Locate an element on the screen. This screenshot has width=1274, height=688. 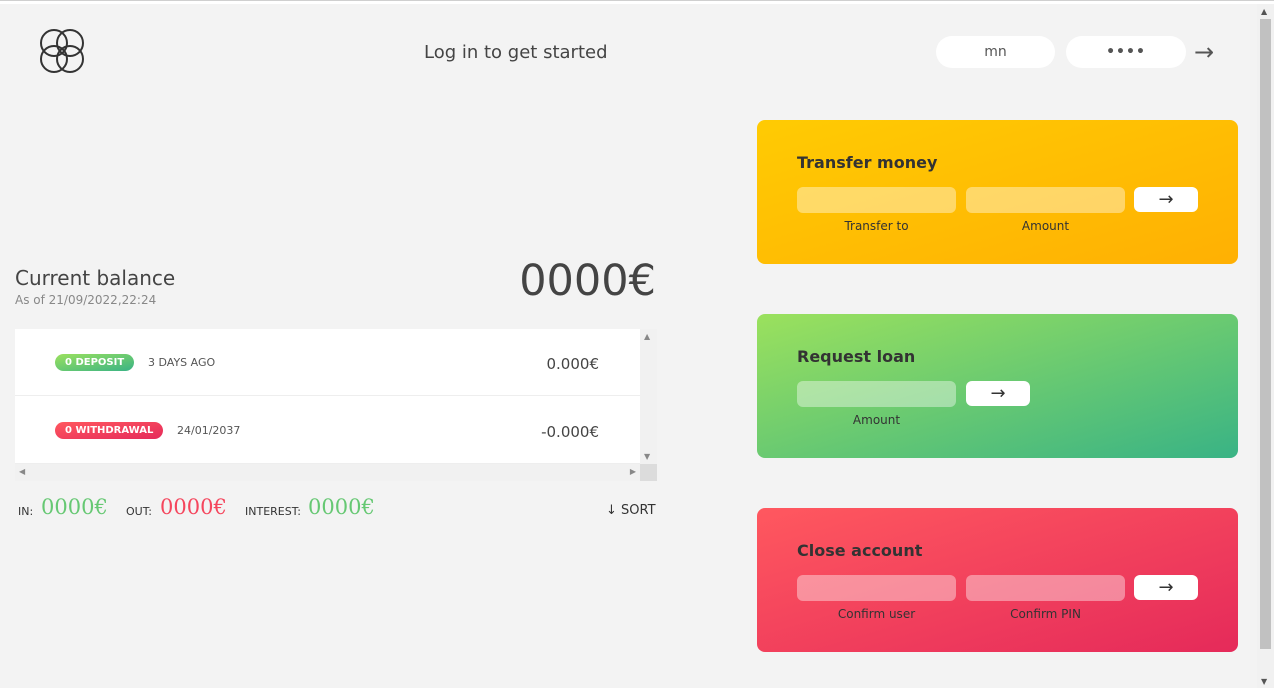
scrollbar-corner is located at coordinates (648, 472).